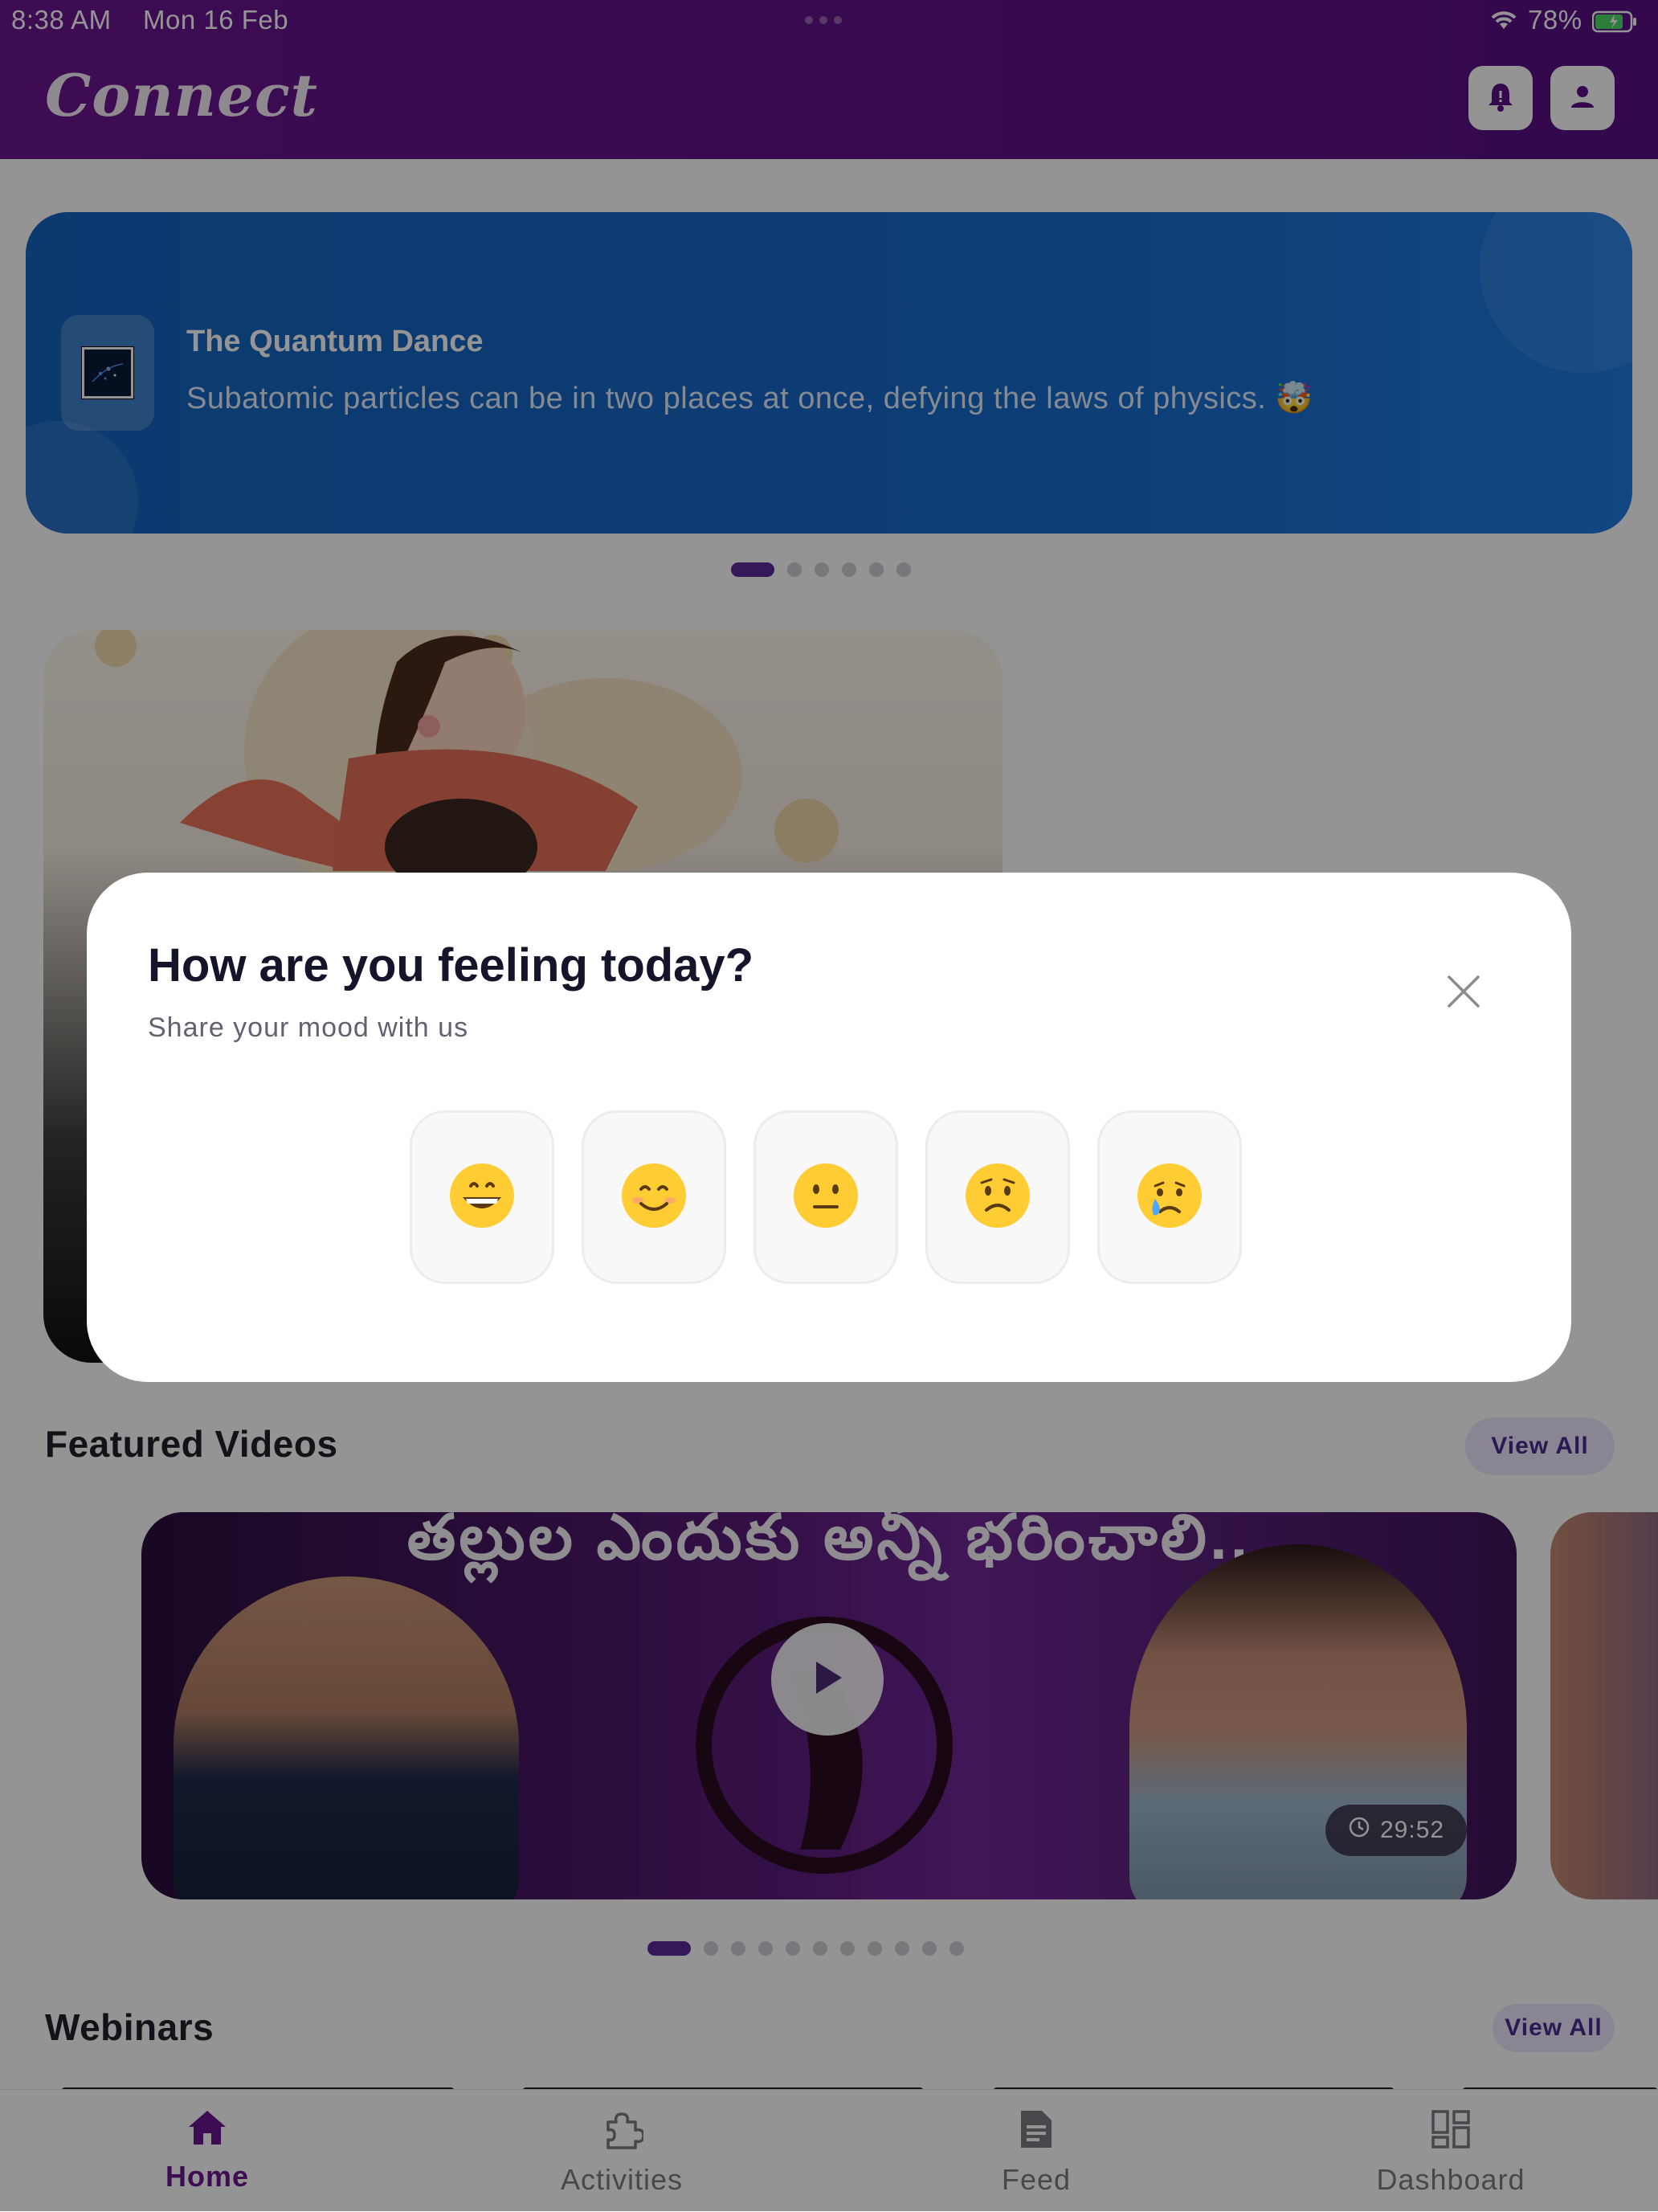  I want to click on mood-dialog-title: How are you feeling today?, so click(451, 966).